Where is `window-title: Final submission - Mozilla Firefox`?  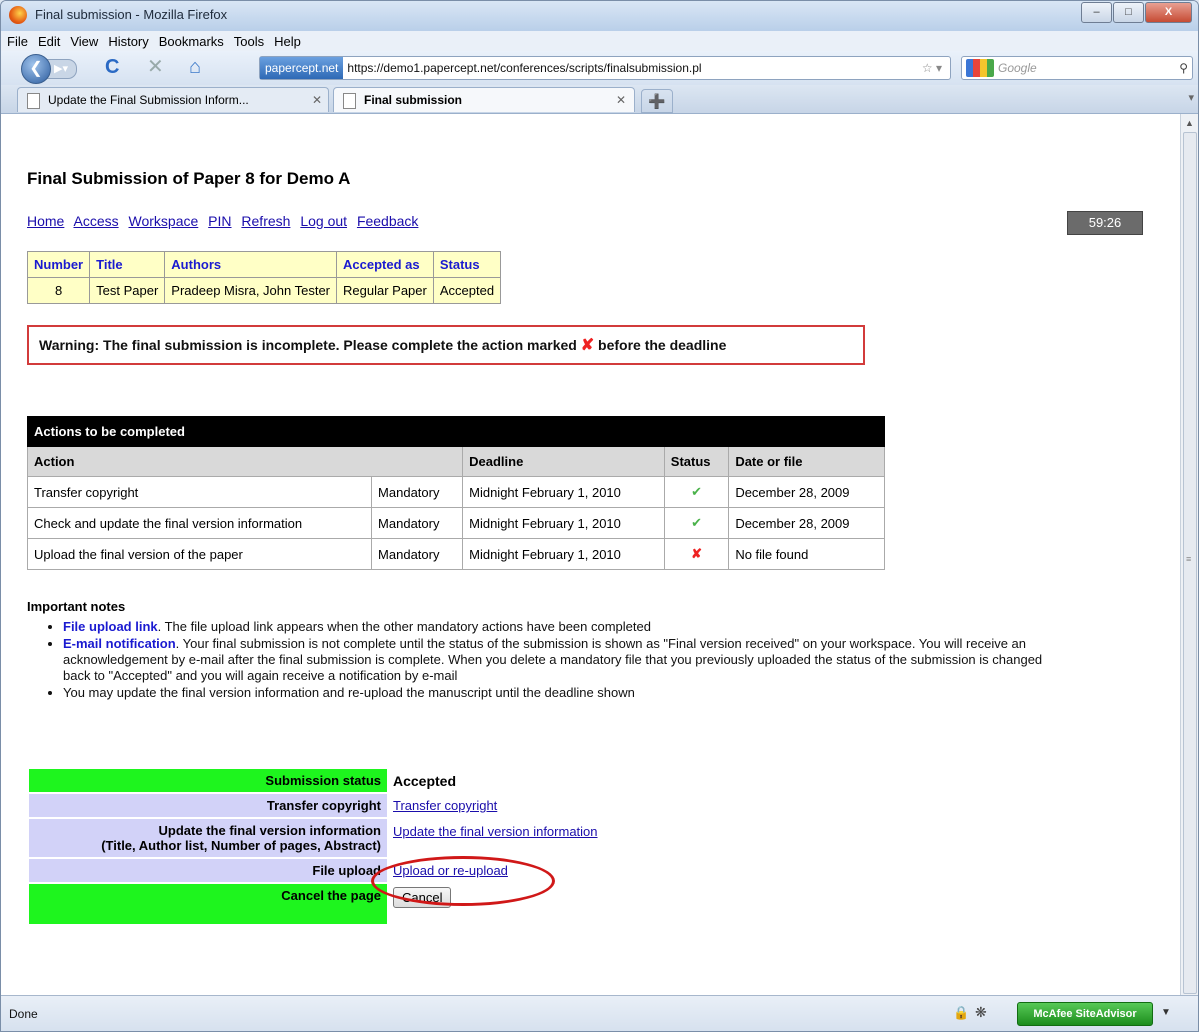
window-title: Final submission - Mozilla Firefox is located at coordinates (131, 14).